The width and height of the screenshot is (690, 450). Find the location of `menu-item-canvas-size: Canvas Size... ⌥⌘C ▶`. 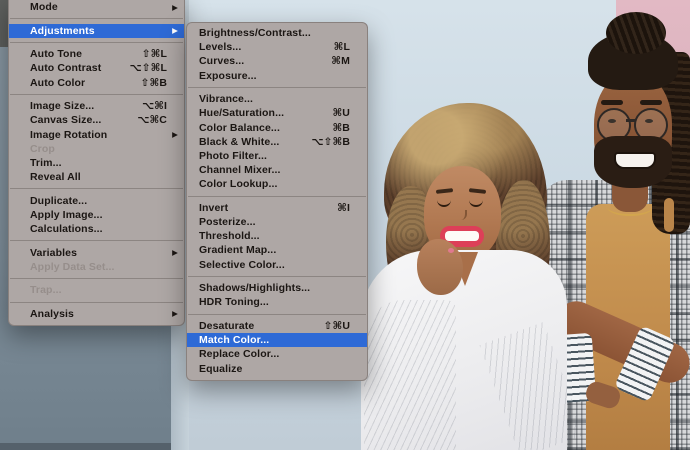

menu-item-canvas-size: Canvas Size... ⌥⌘C ▶ is located at coordinates (96, 120).